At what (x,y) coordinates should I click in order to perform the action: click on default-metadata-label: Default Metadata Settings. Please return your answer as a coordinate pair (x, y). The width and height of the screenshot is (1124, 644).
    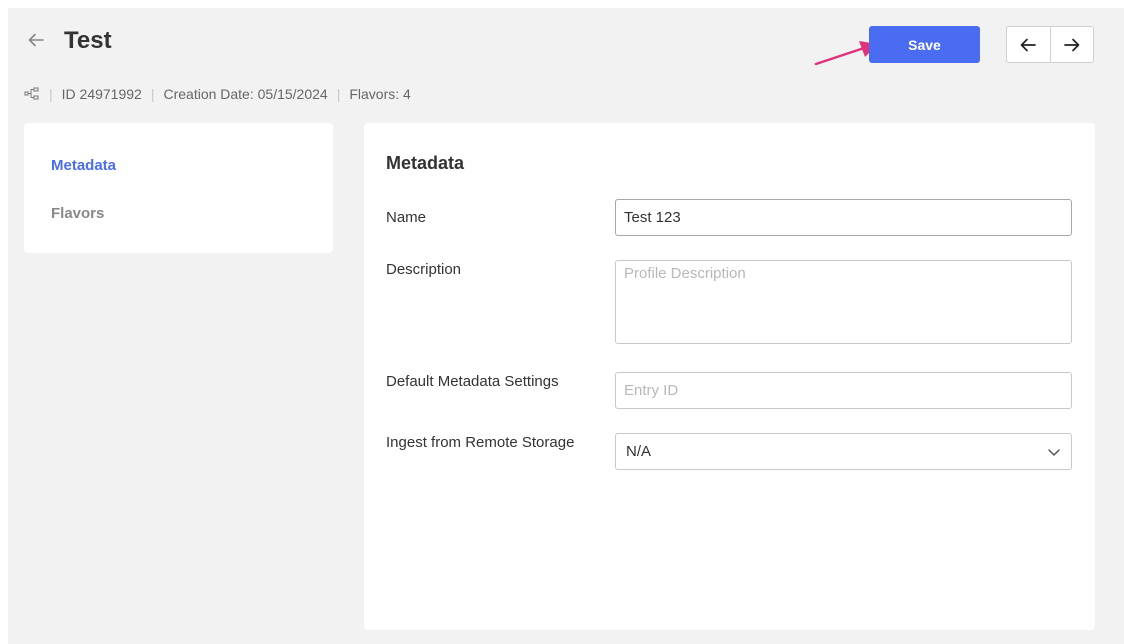
    Looking at the image, I should click on (472, 381).